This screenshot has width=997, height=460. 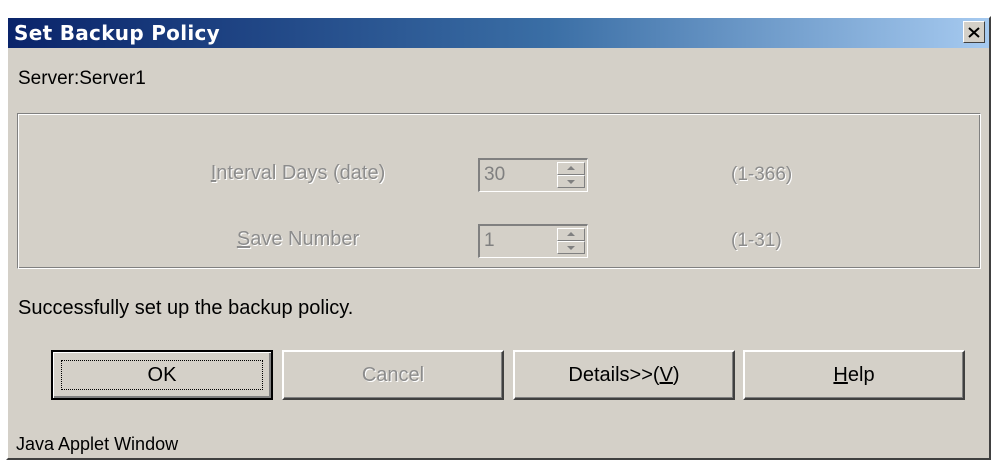 I want to click on focus-ring, so click(x=162, y=375).